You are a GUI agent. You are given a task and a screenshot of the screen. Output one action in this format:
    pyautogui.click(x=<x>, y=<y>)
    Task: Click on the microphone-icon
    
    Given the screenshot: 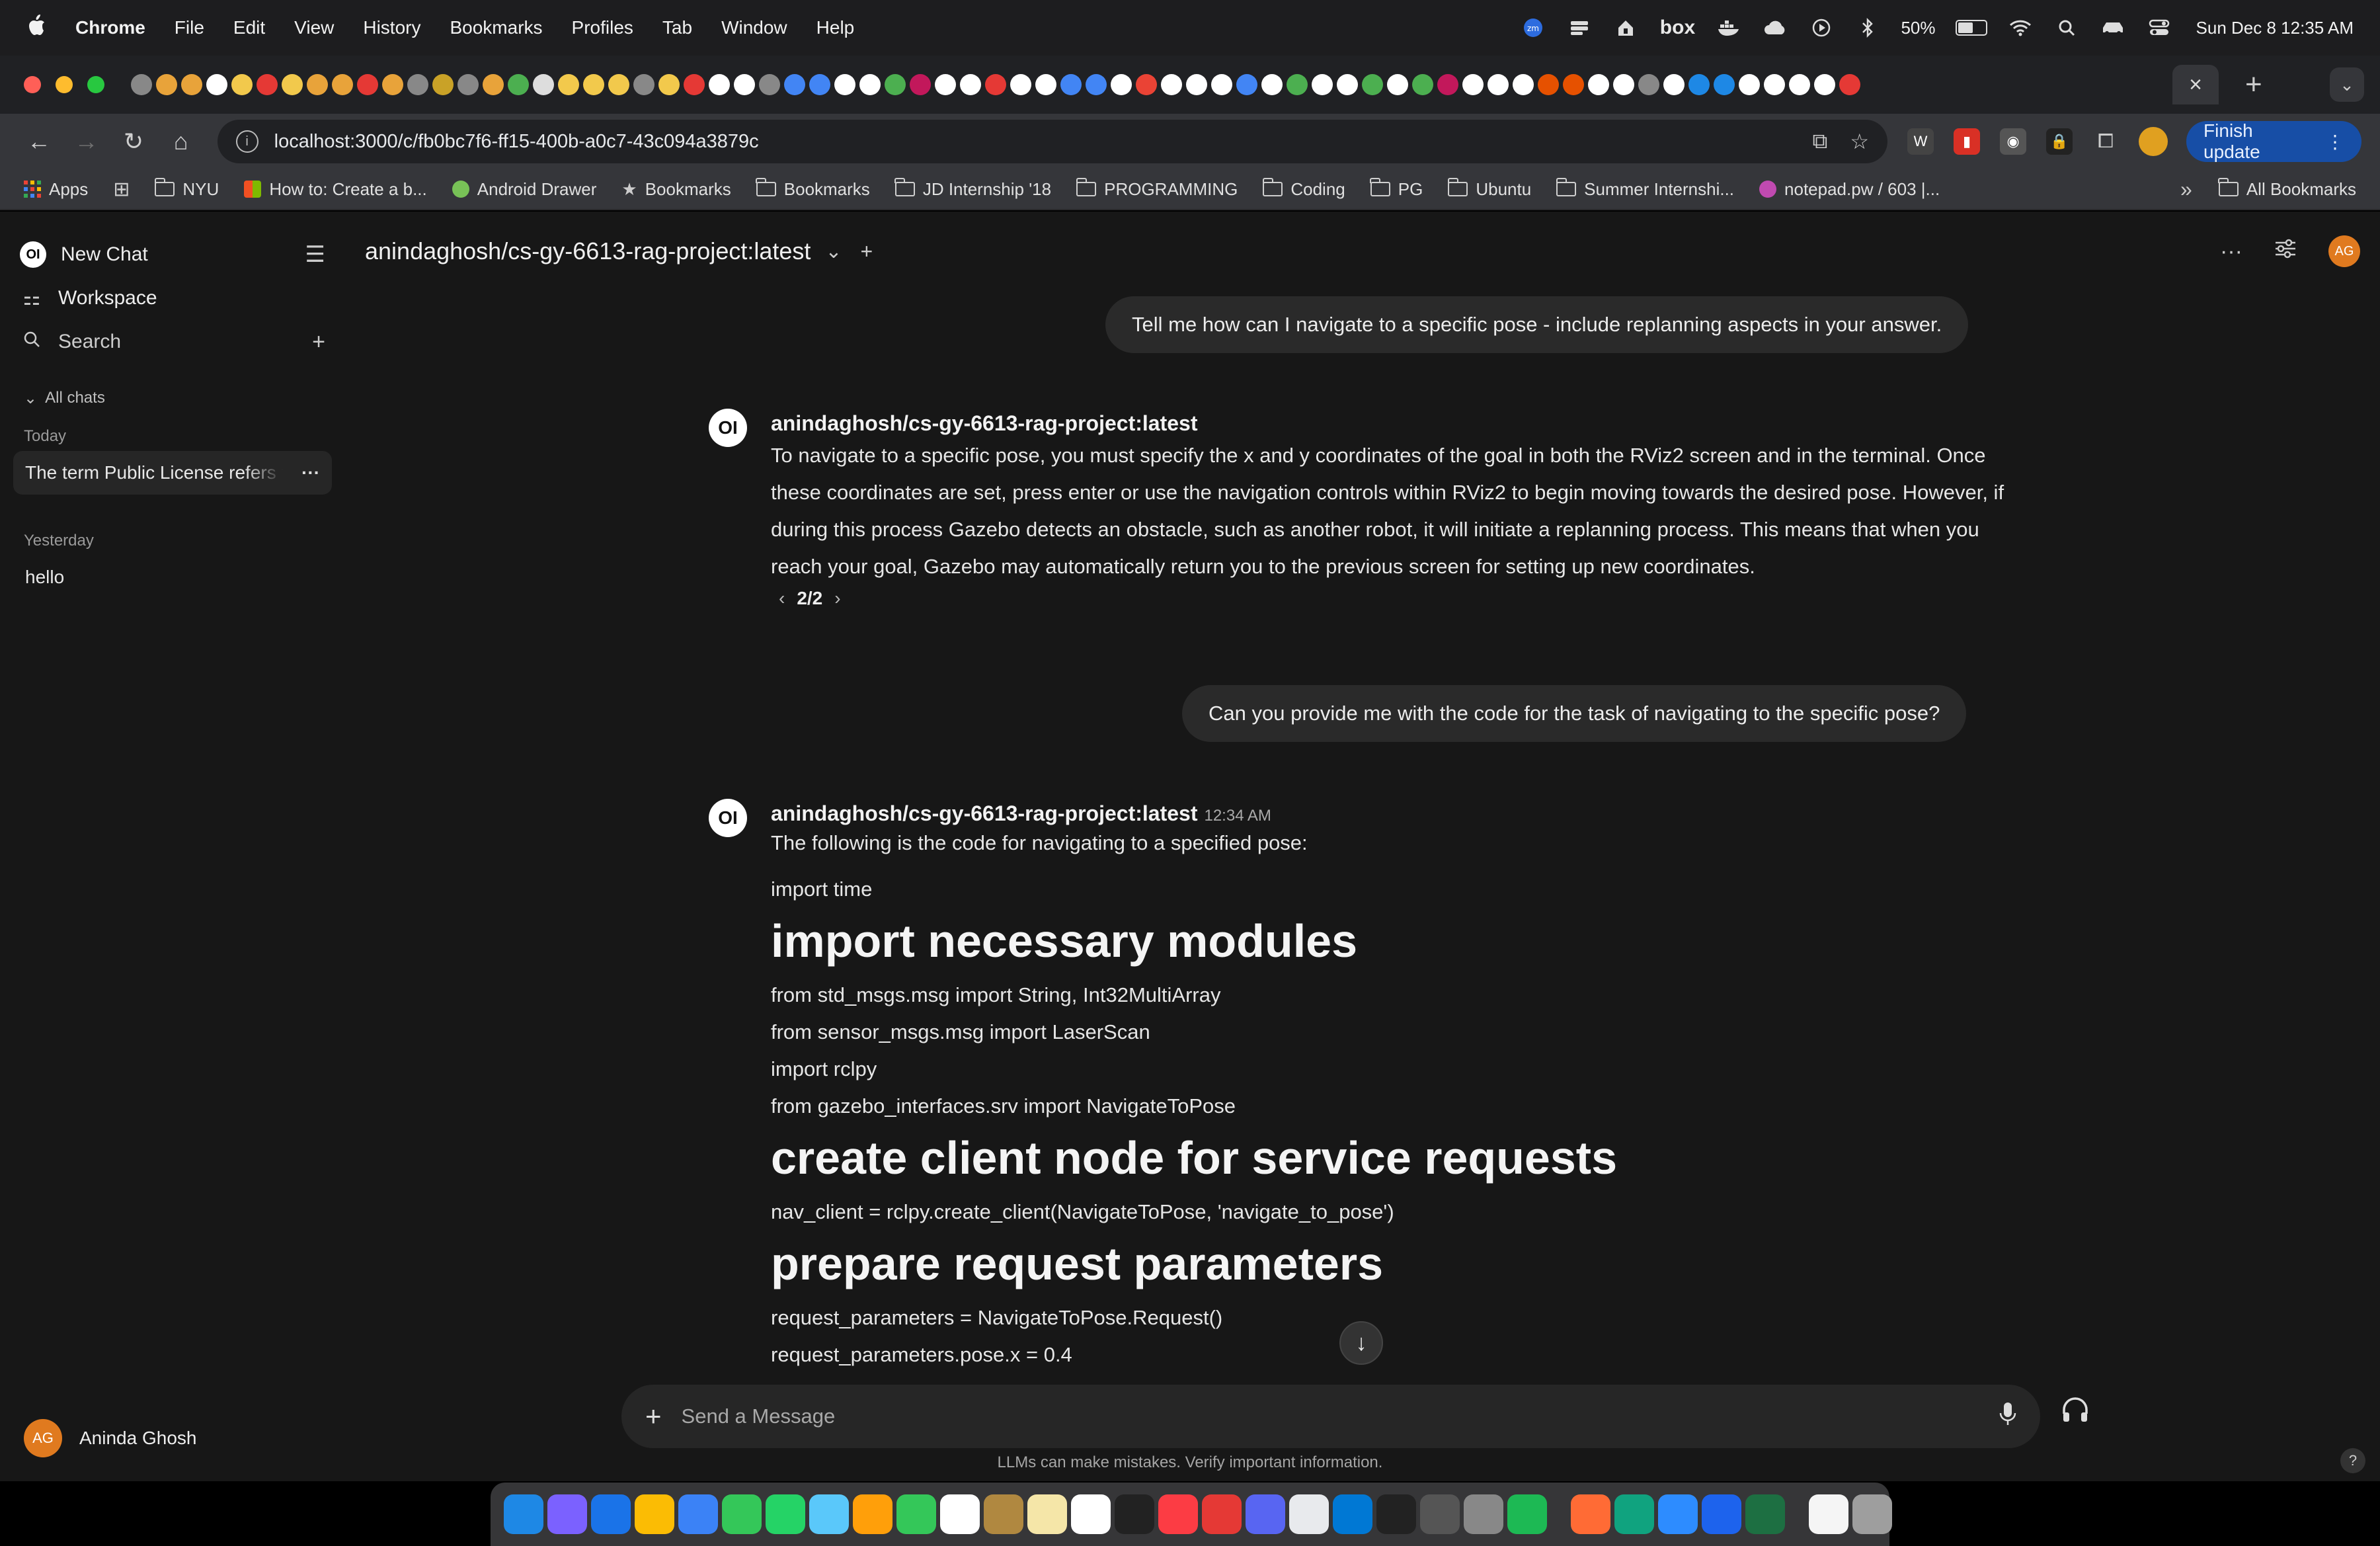 What is the action you would take?
    pyautogui.click(x=2007, y=1416)
    